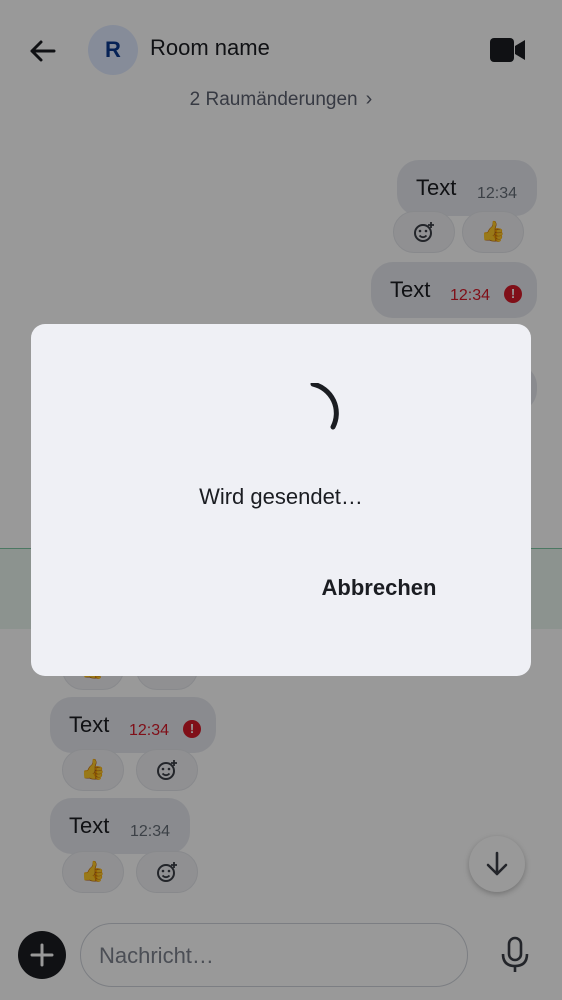 Image resolution: width=562 pixels, height=1000 pixels. I want to click on cancel-button: Abbrechen, so click(379, 588).